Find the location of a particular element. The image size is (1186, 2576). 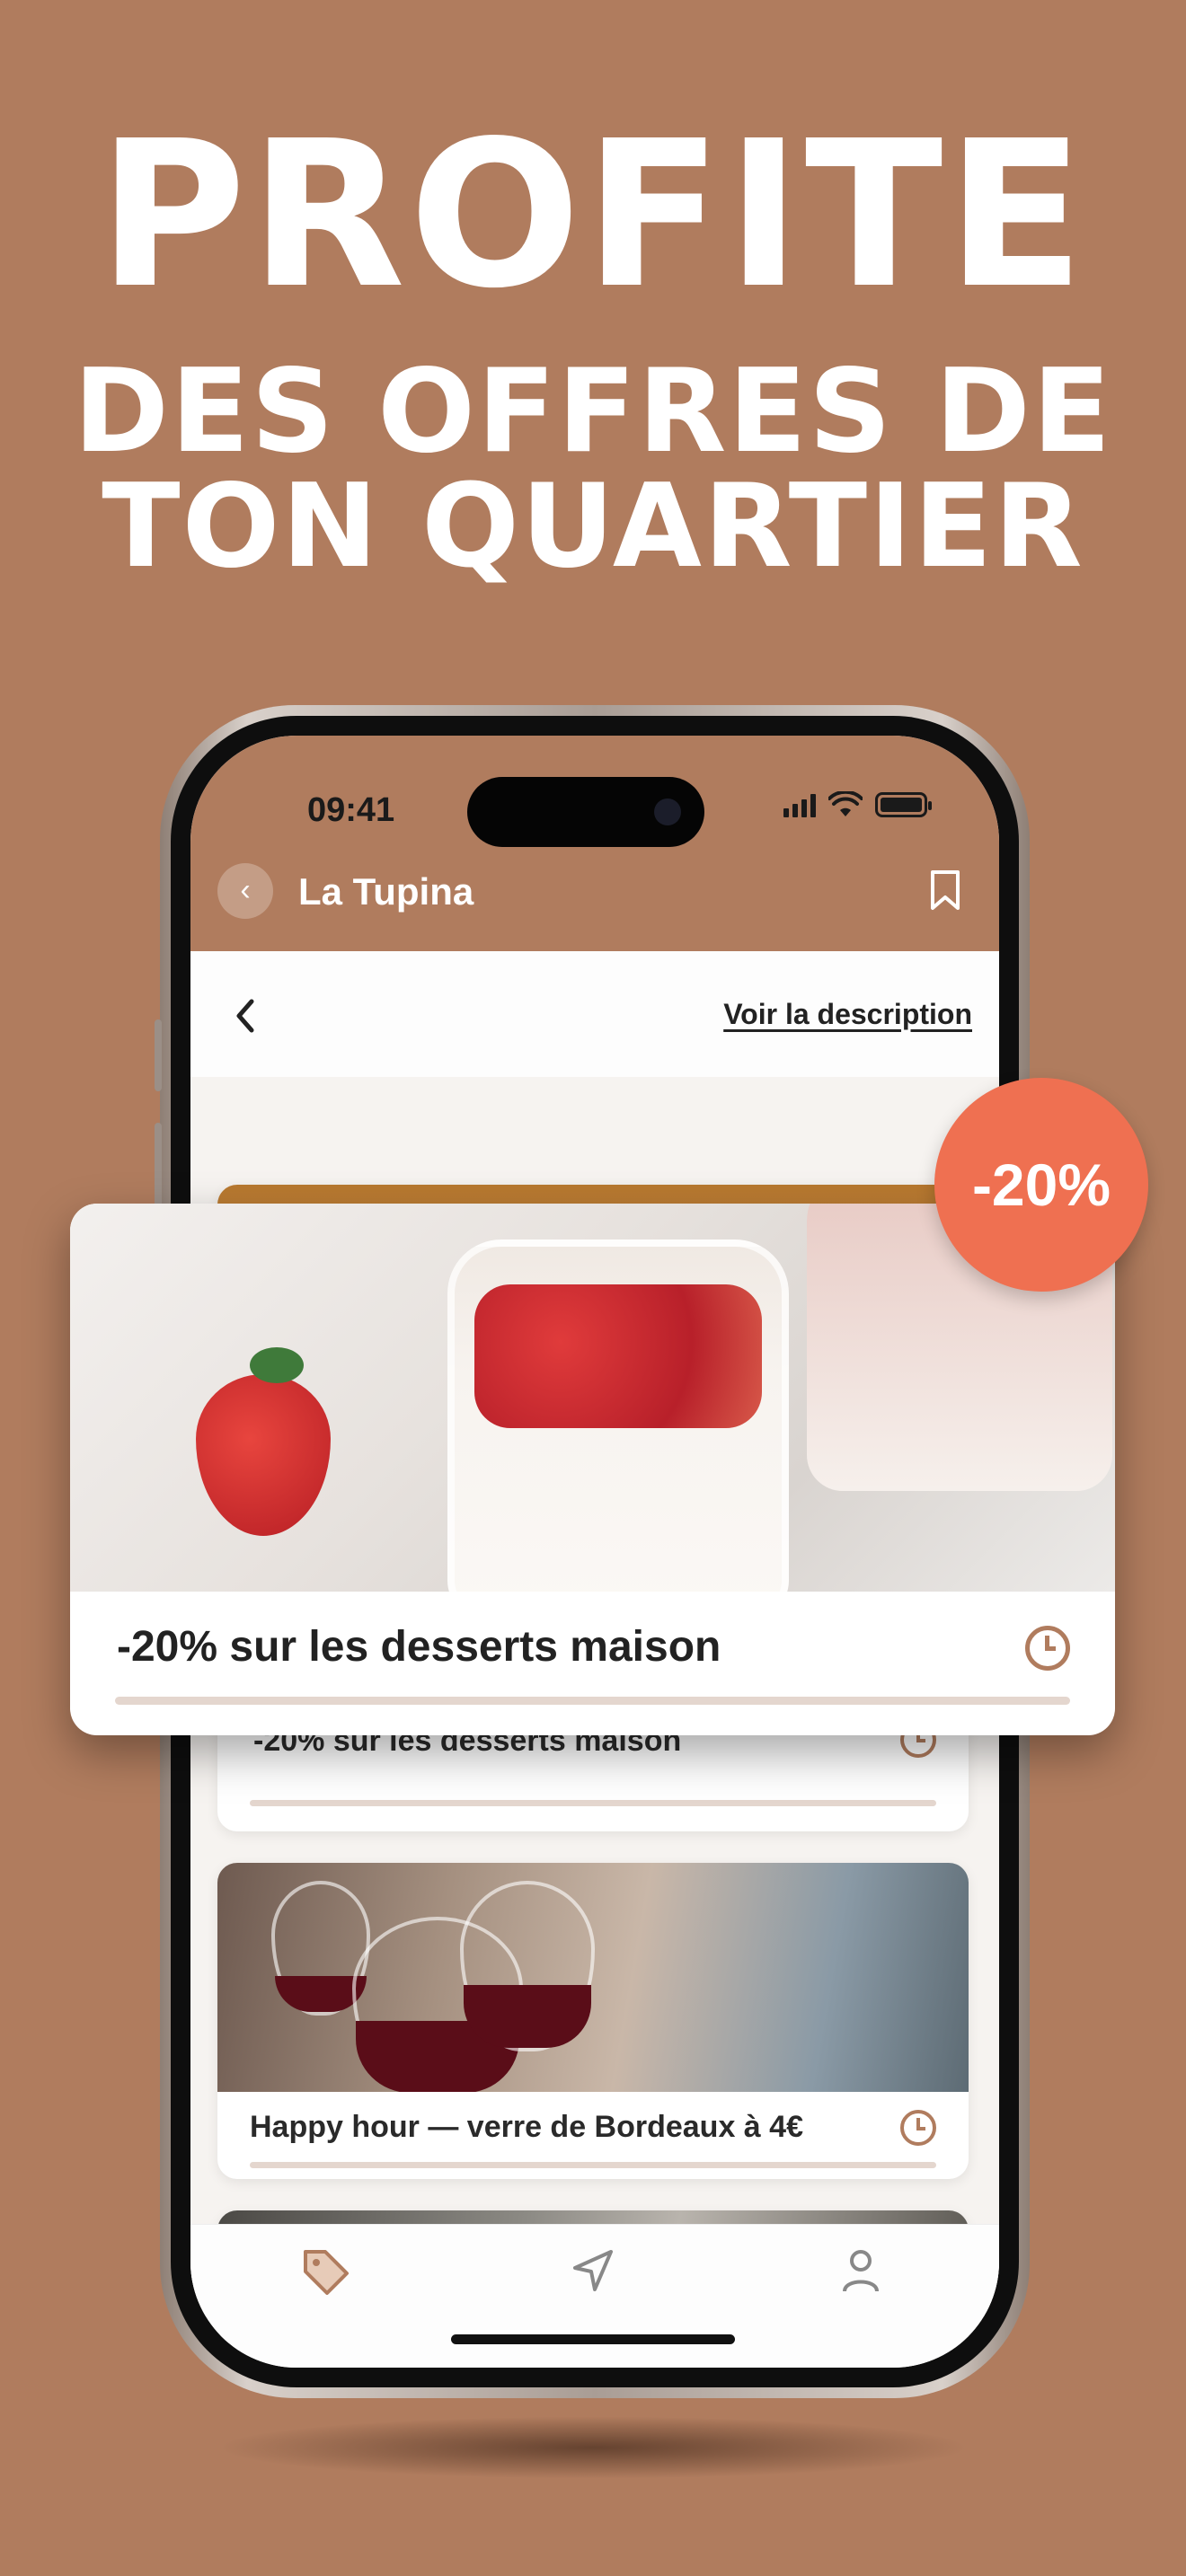

subtitle-line-2: TON QUARTIER is located at coordinates (593, 527).